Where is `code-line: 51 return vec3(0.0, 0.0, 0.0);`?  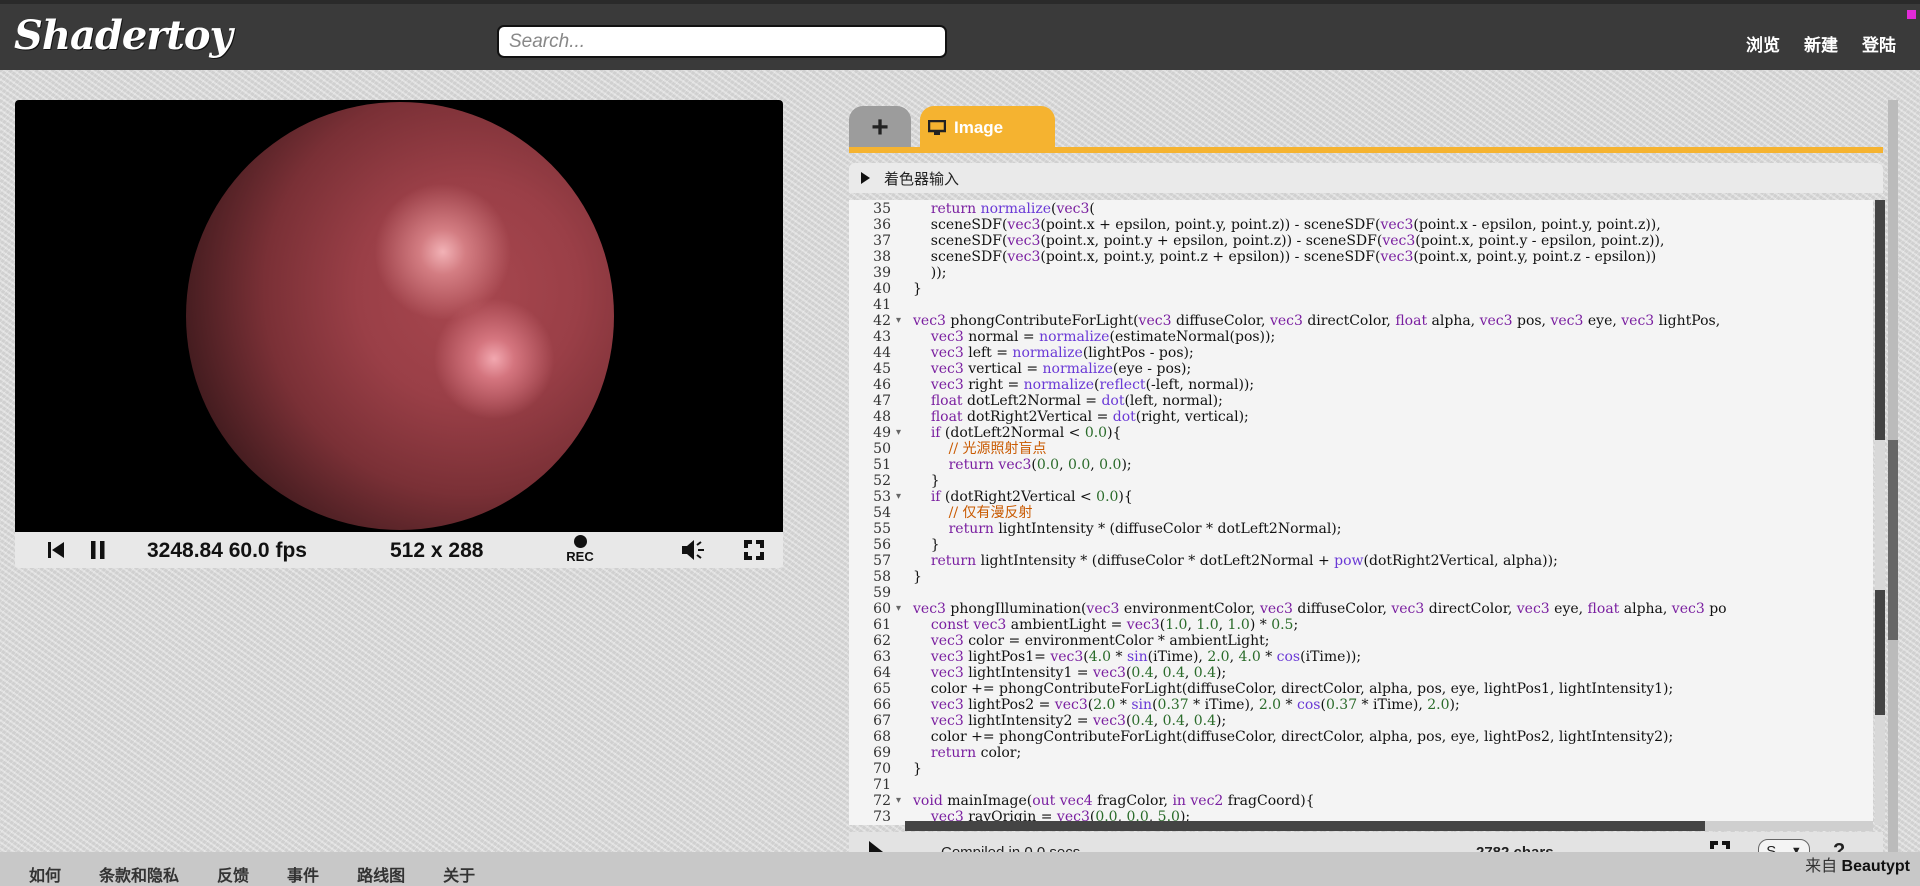 code-line: 51 return vec3(0.0, 0.0, 0.0); is located at coordinates (1361, 465).